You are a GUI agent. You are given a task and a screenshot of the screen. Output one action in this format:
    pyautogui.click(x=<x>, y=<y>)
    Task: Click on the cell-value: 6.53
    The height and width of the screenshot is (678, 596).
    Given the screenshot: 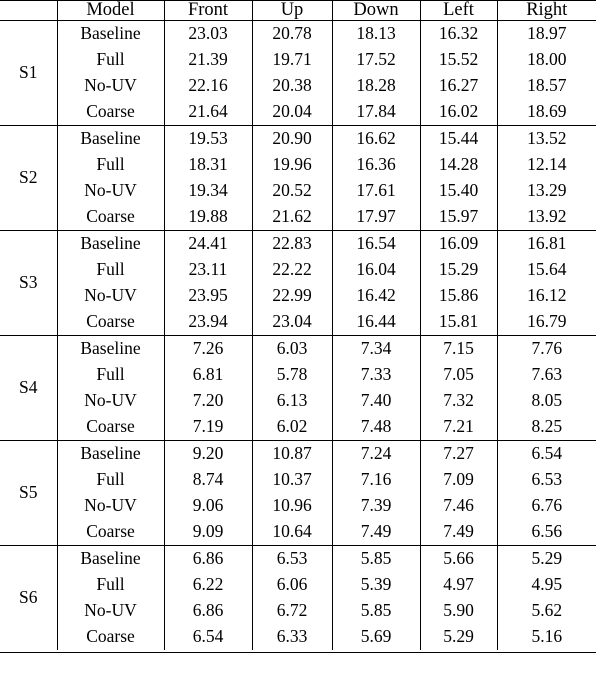 What is the action you would take?
    pyautogui.click(x=546, y=479)
    